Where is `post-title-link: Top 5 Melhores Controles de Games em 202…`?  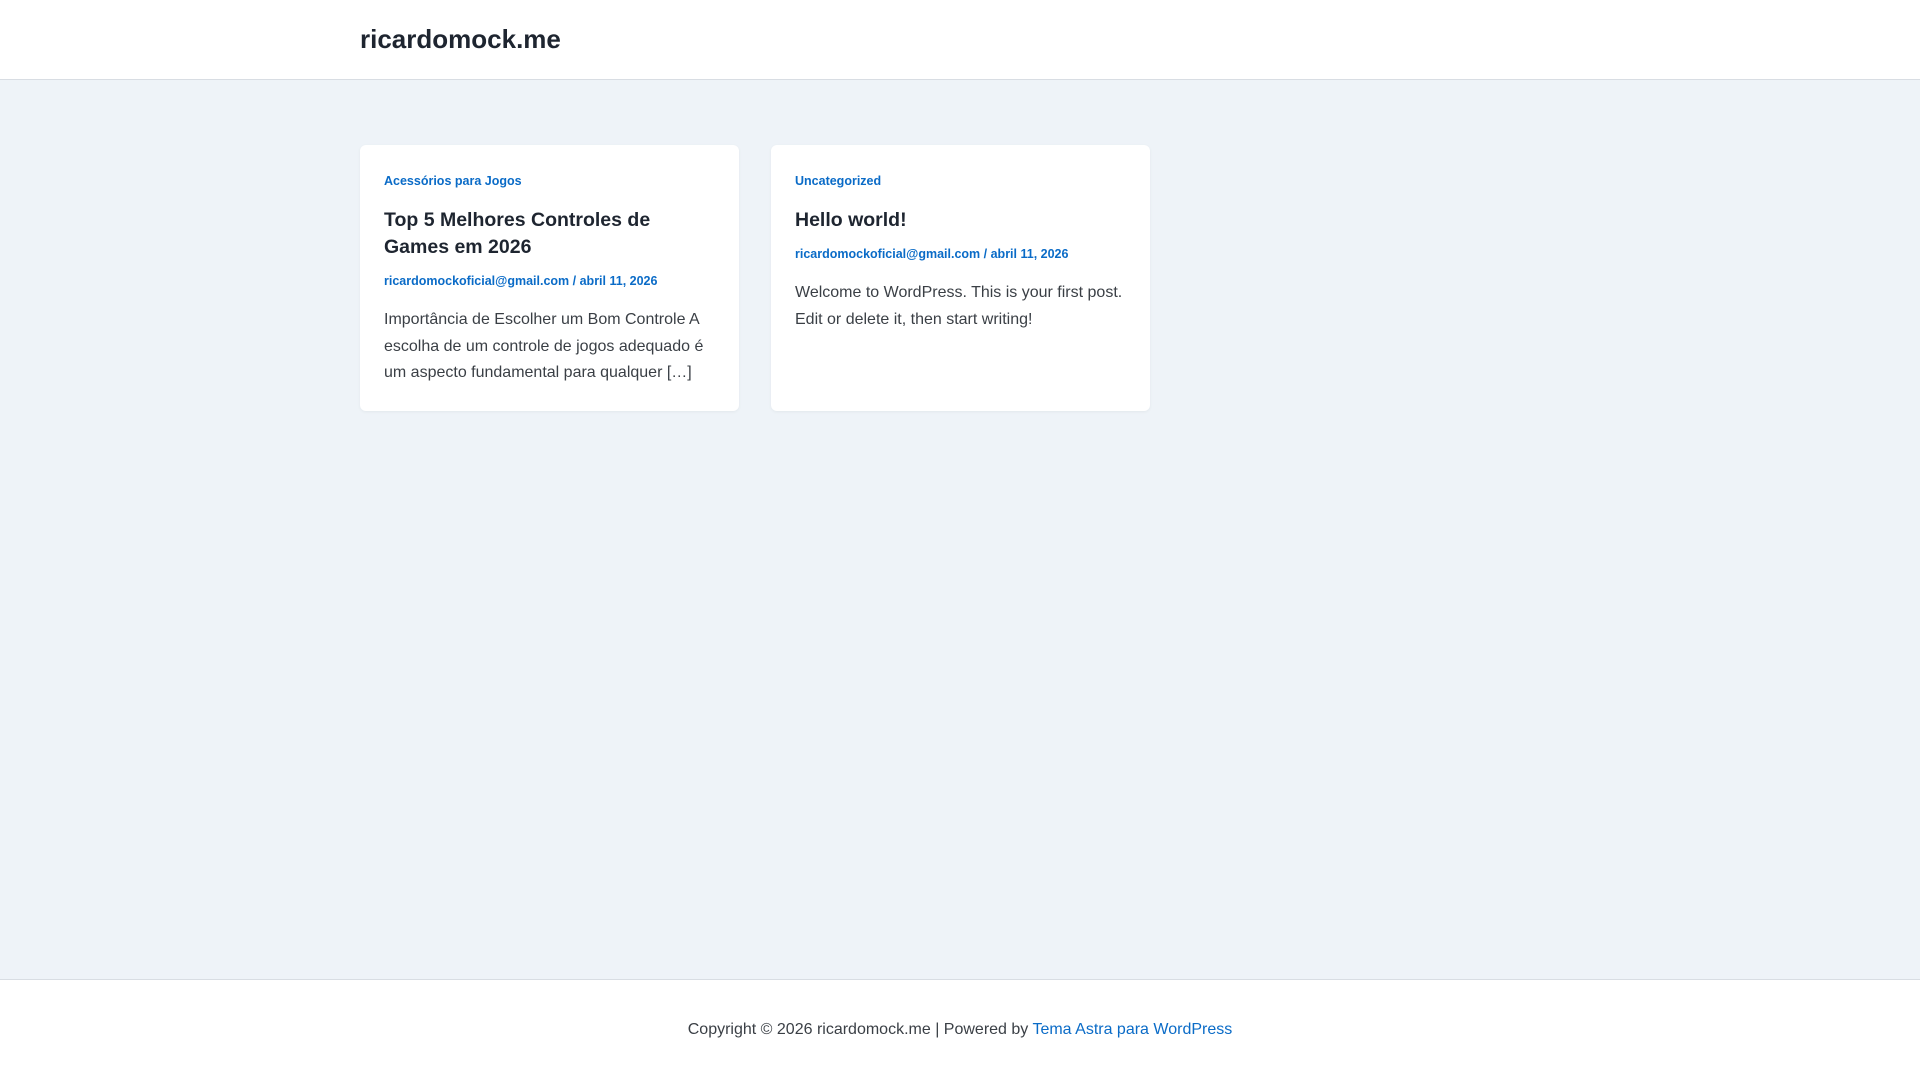 post-title-link: Top 5 Melhores Controles de Games em 202… is located at coordinates (549, 234).